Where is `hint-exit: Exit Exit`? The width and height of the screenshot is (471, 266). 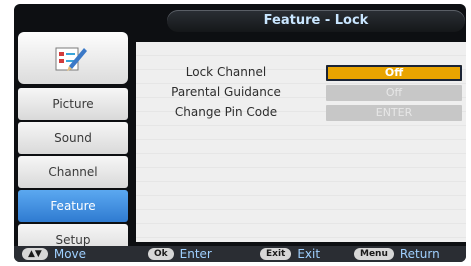 hint-exit: Exit Exit is located at coordinates (290, 254).